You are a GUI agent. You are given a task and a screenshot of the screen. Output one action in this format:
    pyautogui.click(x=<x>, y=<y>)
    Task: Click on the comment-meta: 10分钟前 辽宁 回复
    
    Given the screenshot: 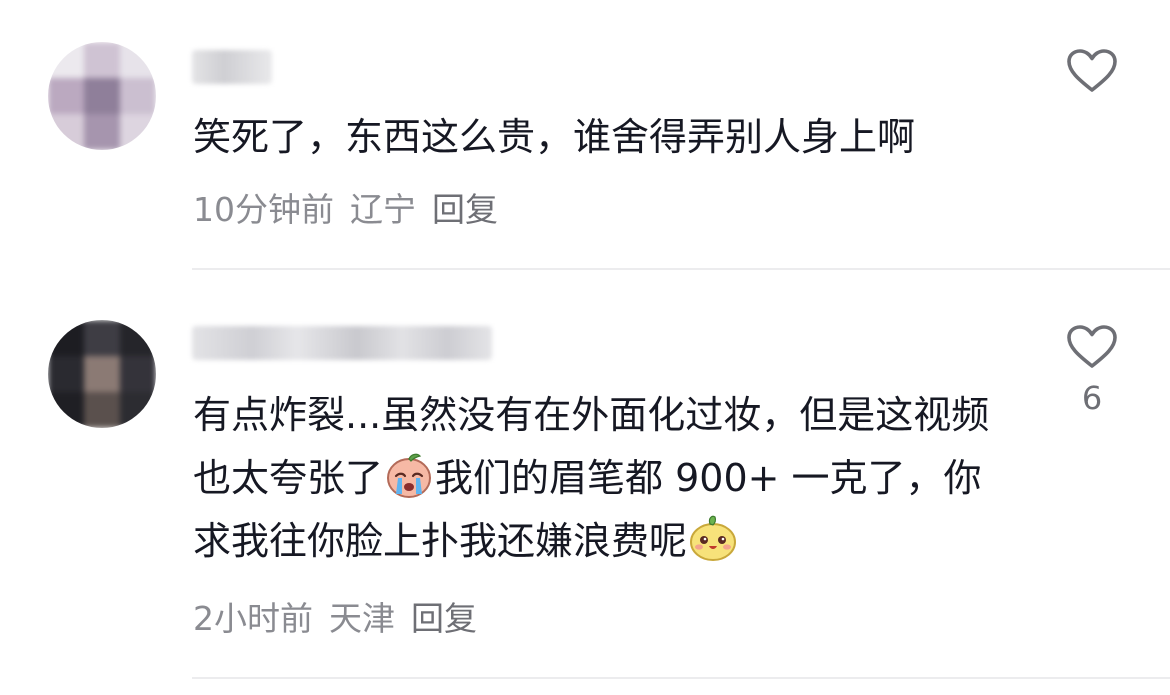 What is the action you would take?
    pyautogui.click(x=345, y=207)
    